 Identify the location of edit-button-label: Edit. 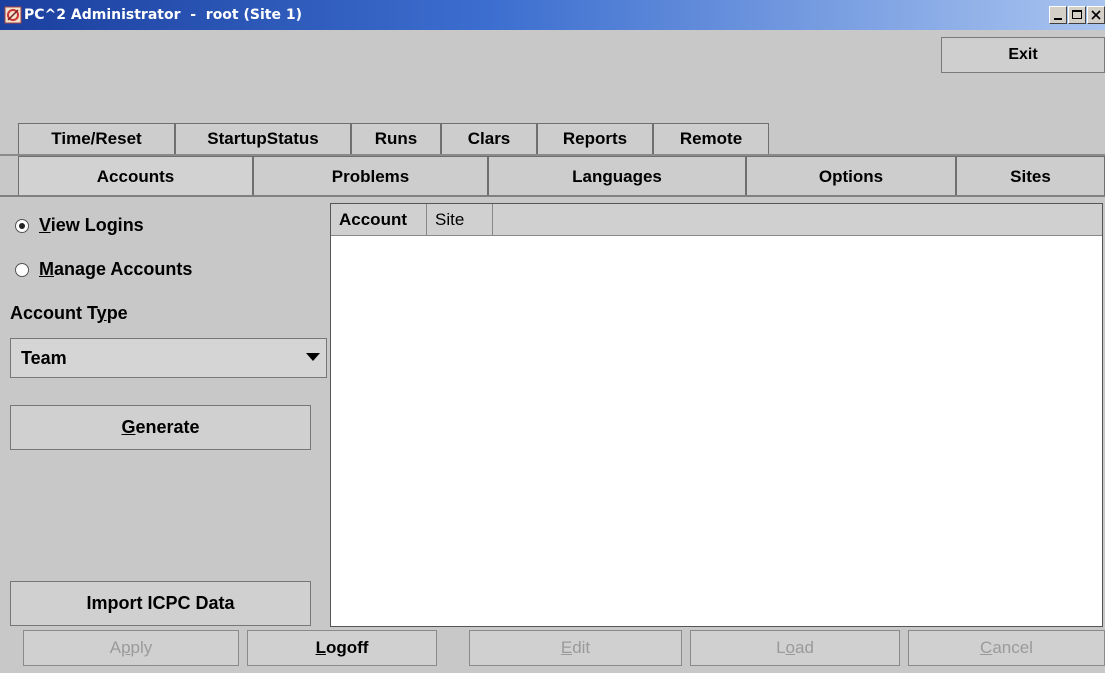
(575, 647).